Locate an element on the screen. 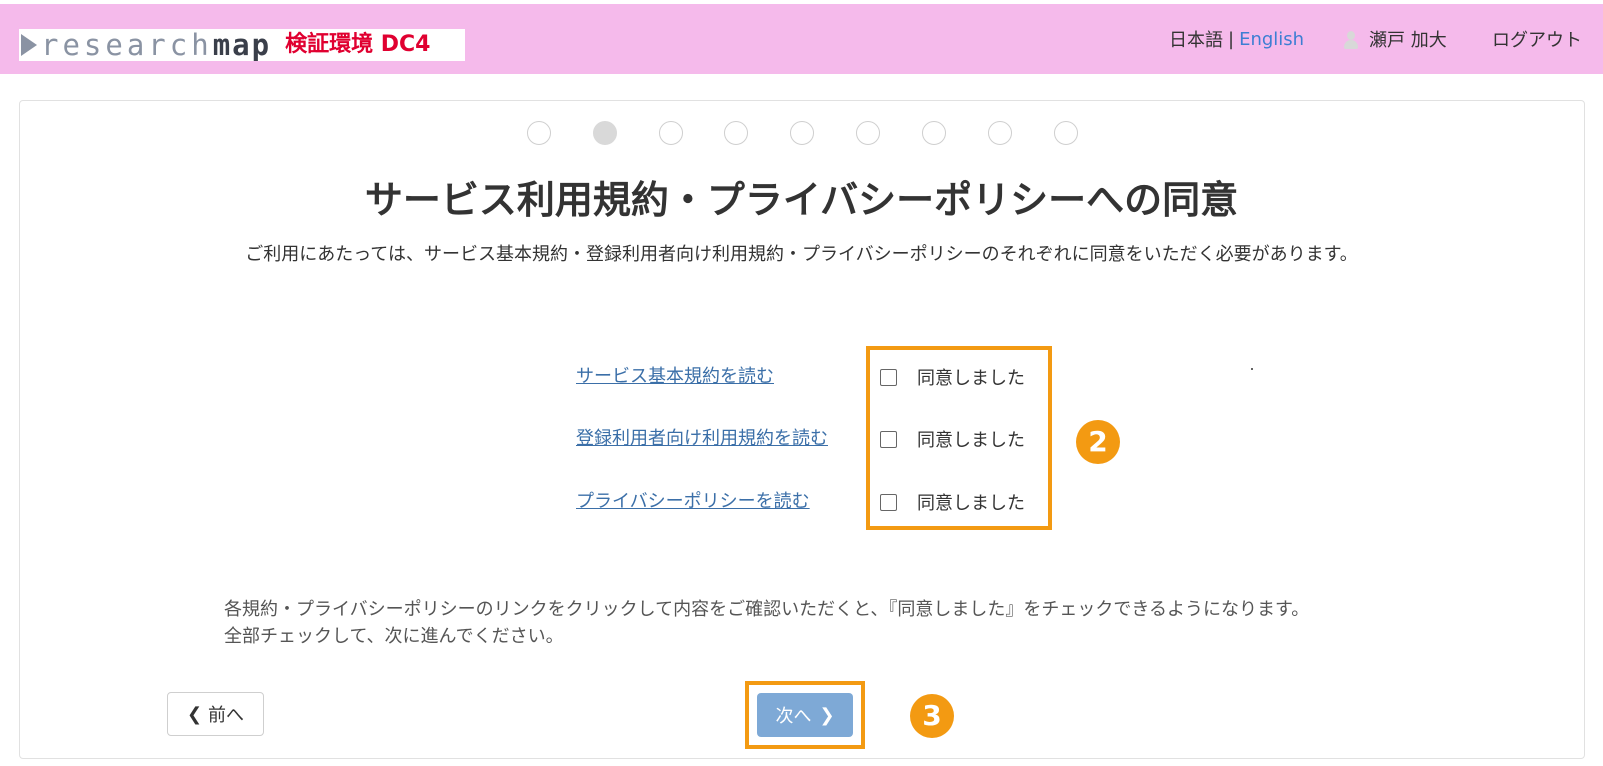 The width and height of the screenshot is (1603, 766). user-icon is located at coordinates (1351, 39).